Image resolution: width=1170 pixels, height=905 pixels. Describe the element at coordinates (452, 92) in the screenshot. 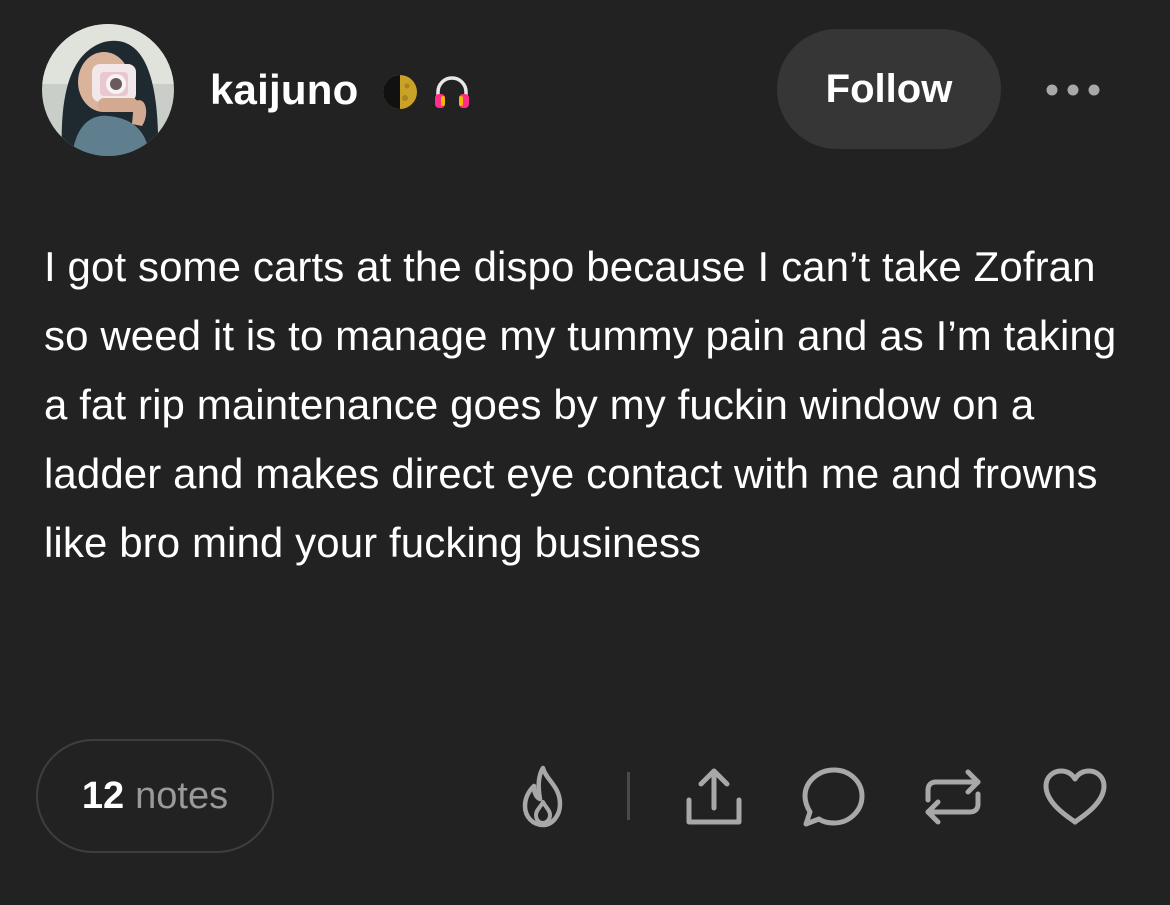

I see `headphones-badge-icon` at that location.